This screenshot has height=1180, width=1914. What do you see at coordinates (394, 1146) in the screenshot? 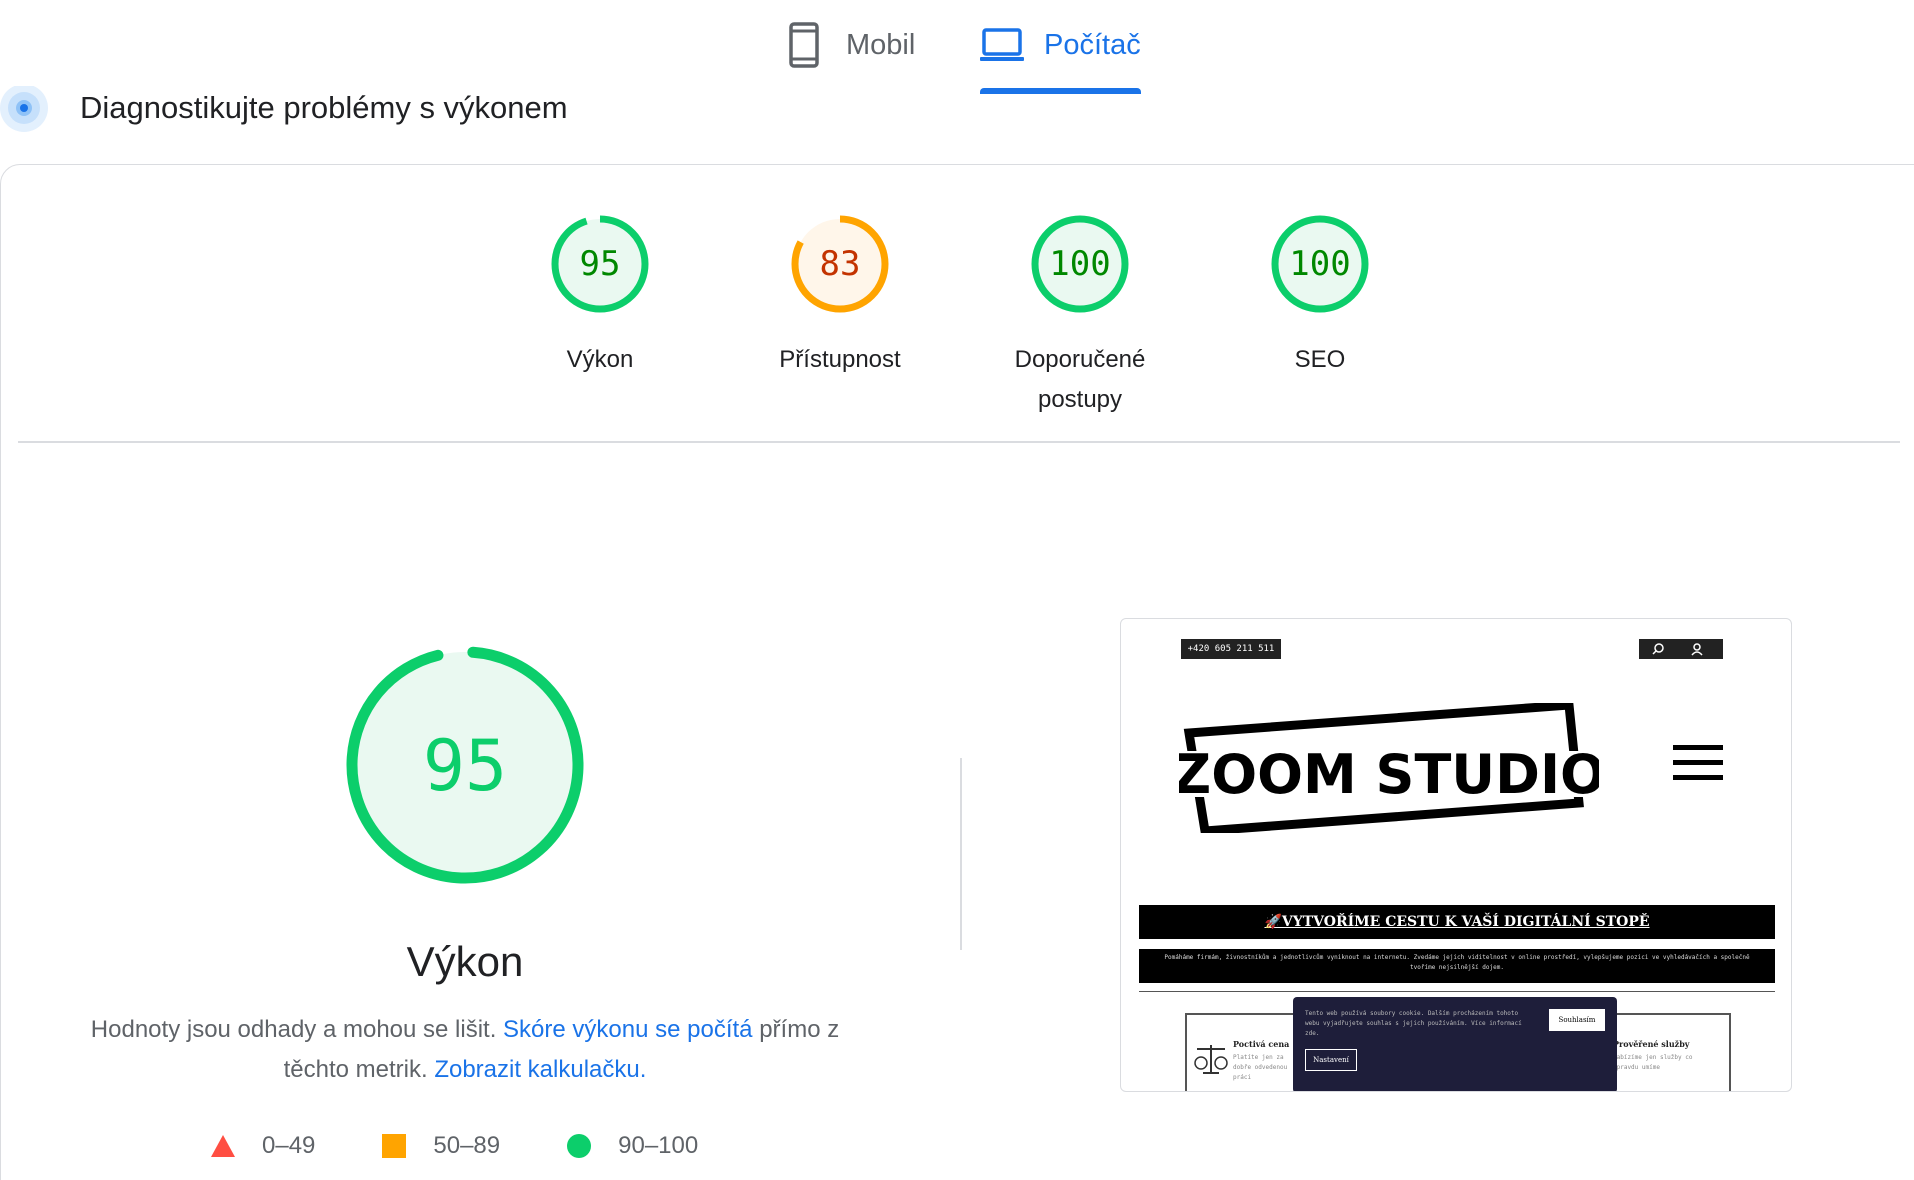
I see `square-icon` at bounding box center [394, 1146].